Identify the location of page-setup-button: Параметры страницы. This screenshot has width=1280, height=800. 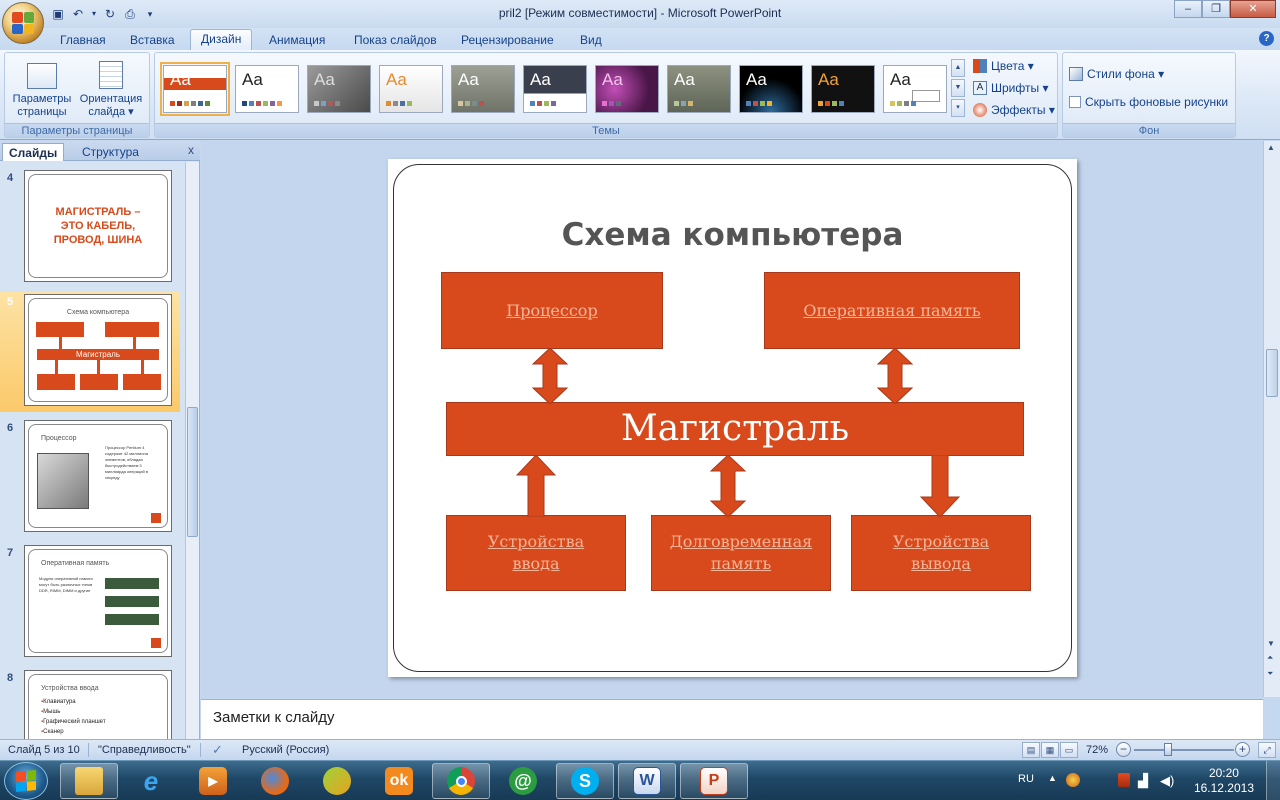
(42, 89).